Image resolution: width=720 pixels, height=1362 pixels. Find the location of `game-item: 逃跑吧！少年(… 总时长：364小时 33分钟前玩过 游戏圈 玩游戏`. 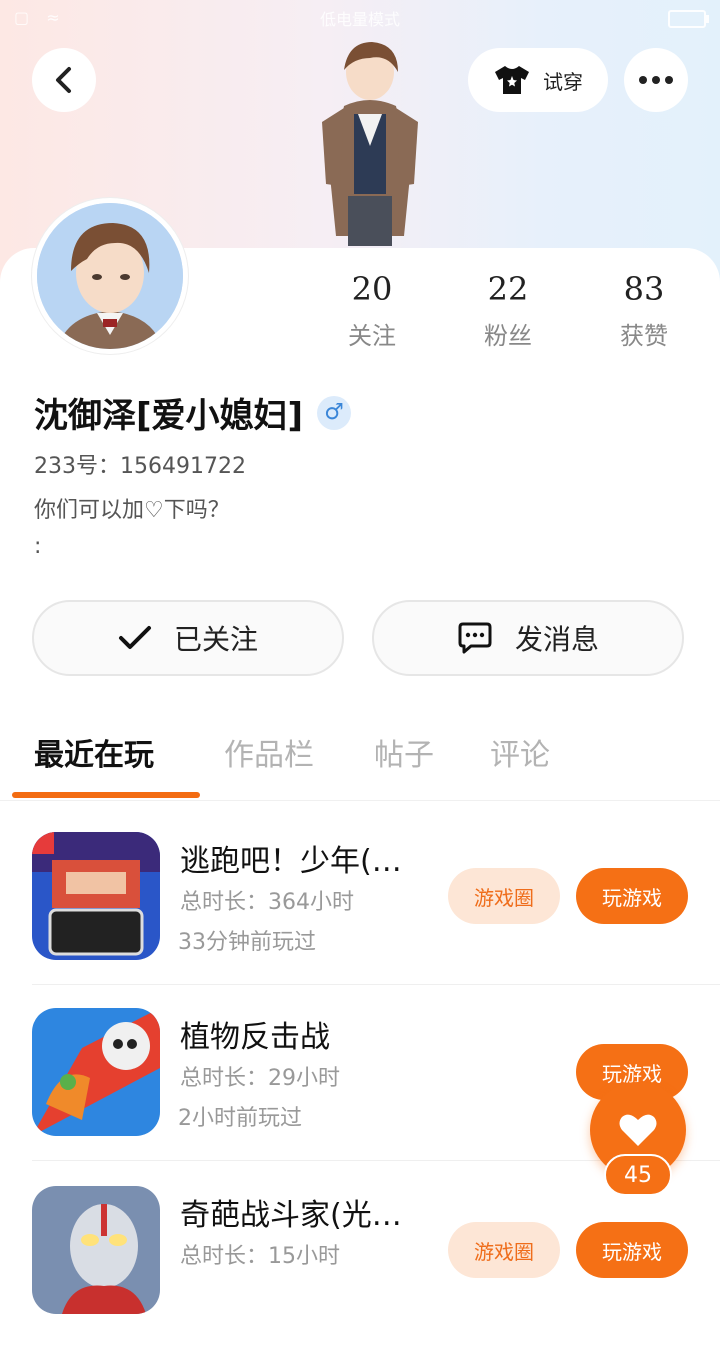

game-item: 逃跑吧！少年(… 总时长：364小时 33分钟前玩过 游戏圈 玩游戏 is located at coordinates (376, 920).